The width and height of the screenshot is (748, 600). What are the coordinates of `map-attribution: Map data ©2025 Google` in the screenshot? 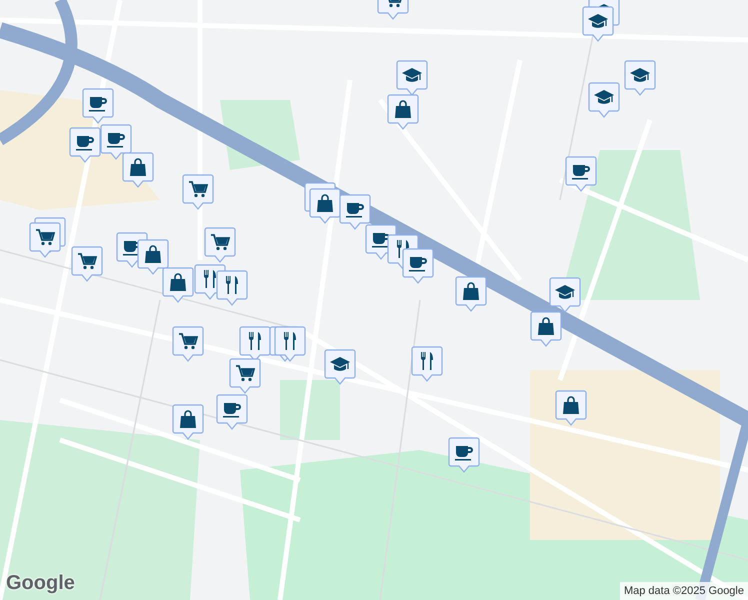 It's located at (684, 591).